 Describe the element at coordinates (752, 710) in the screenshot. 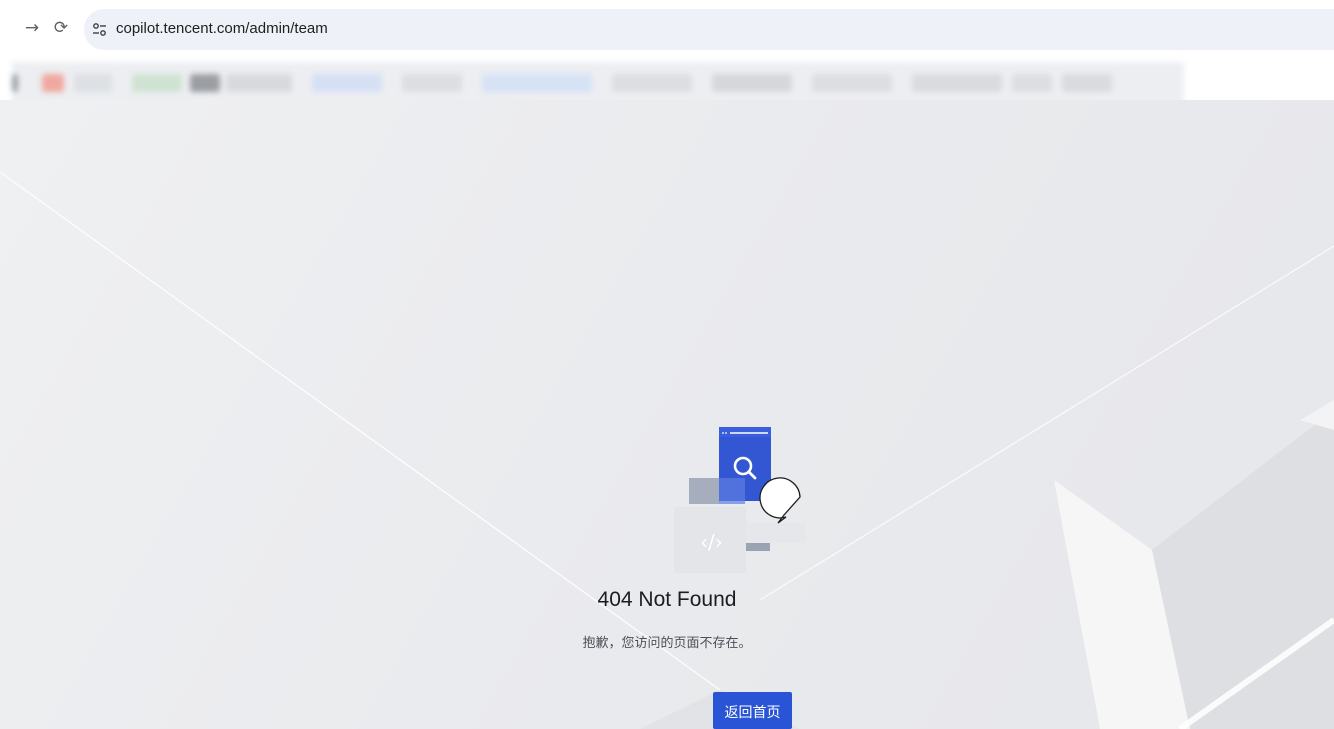

I see `return-home-button: 返回首页` at that location.